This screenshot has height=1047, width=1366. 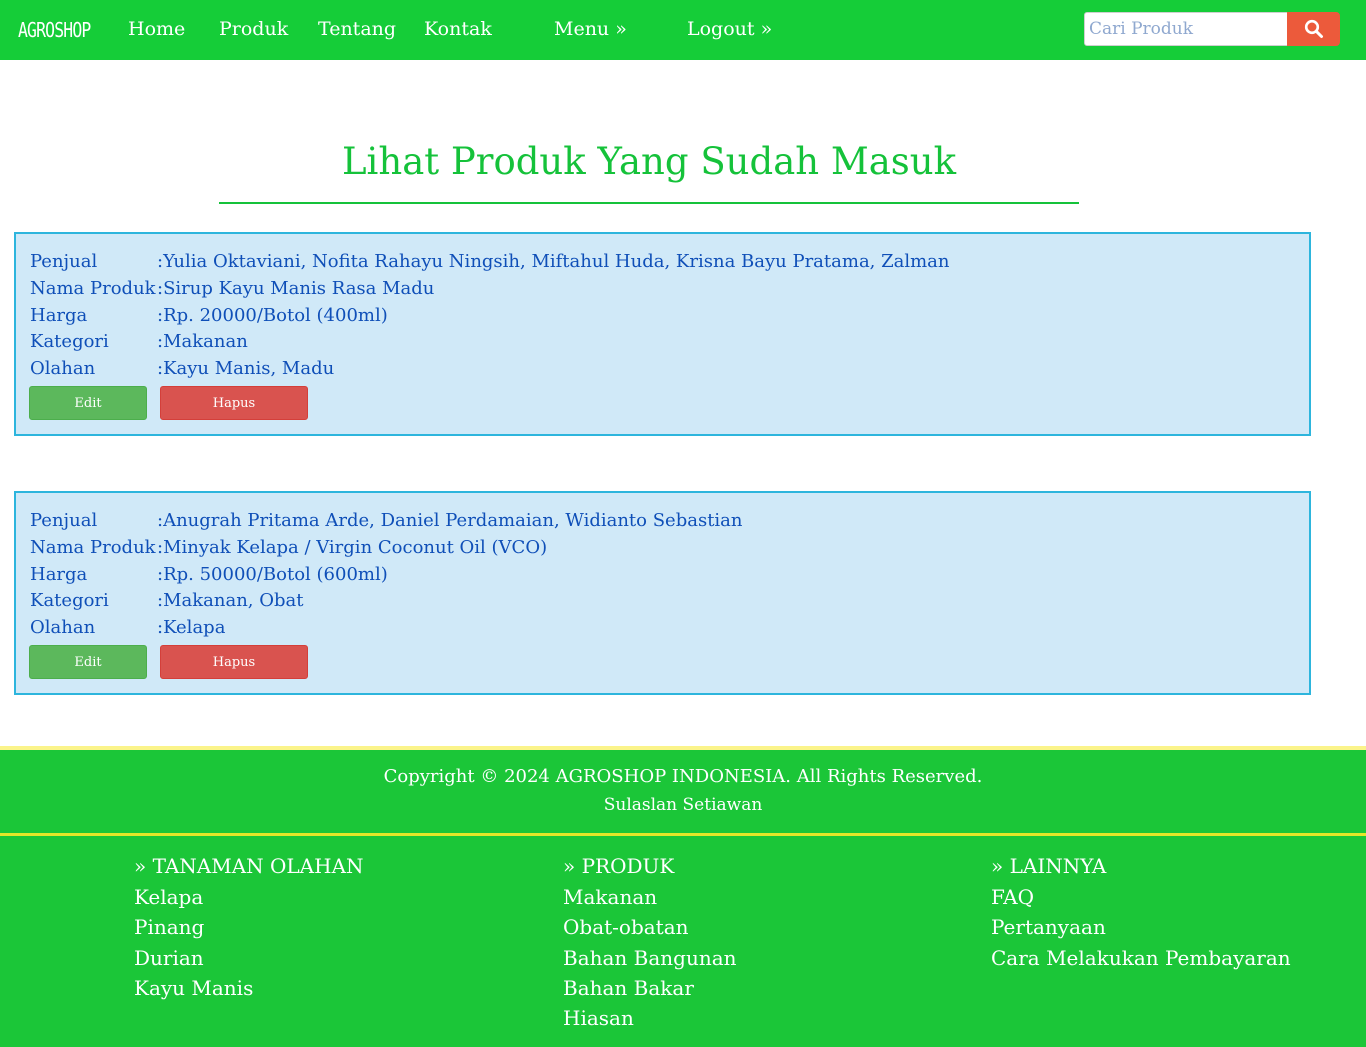 I want to click on field-value: :Rp. 20000/Botol (400ml), so click(x=272, y=315).